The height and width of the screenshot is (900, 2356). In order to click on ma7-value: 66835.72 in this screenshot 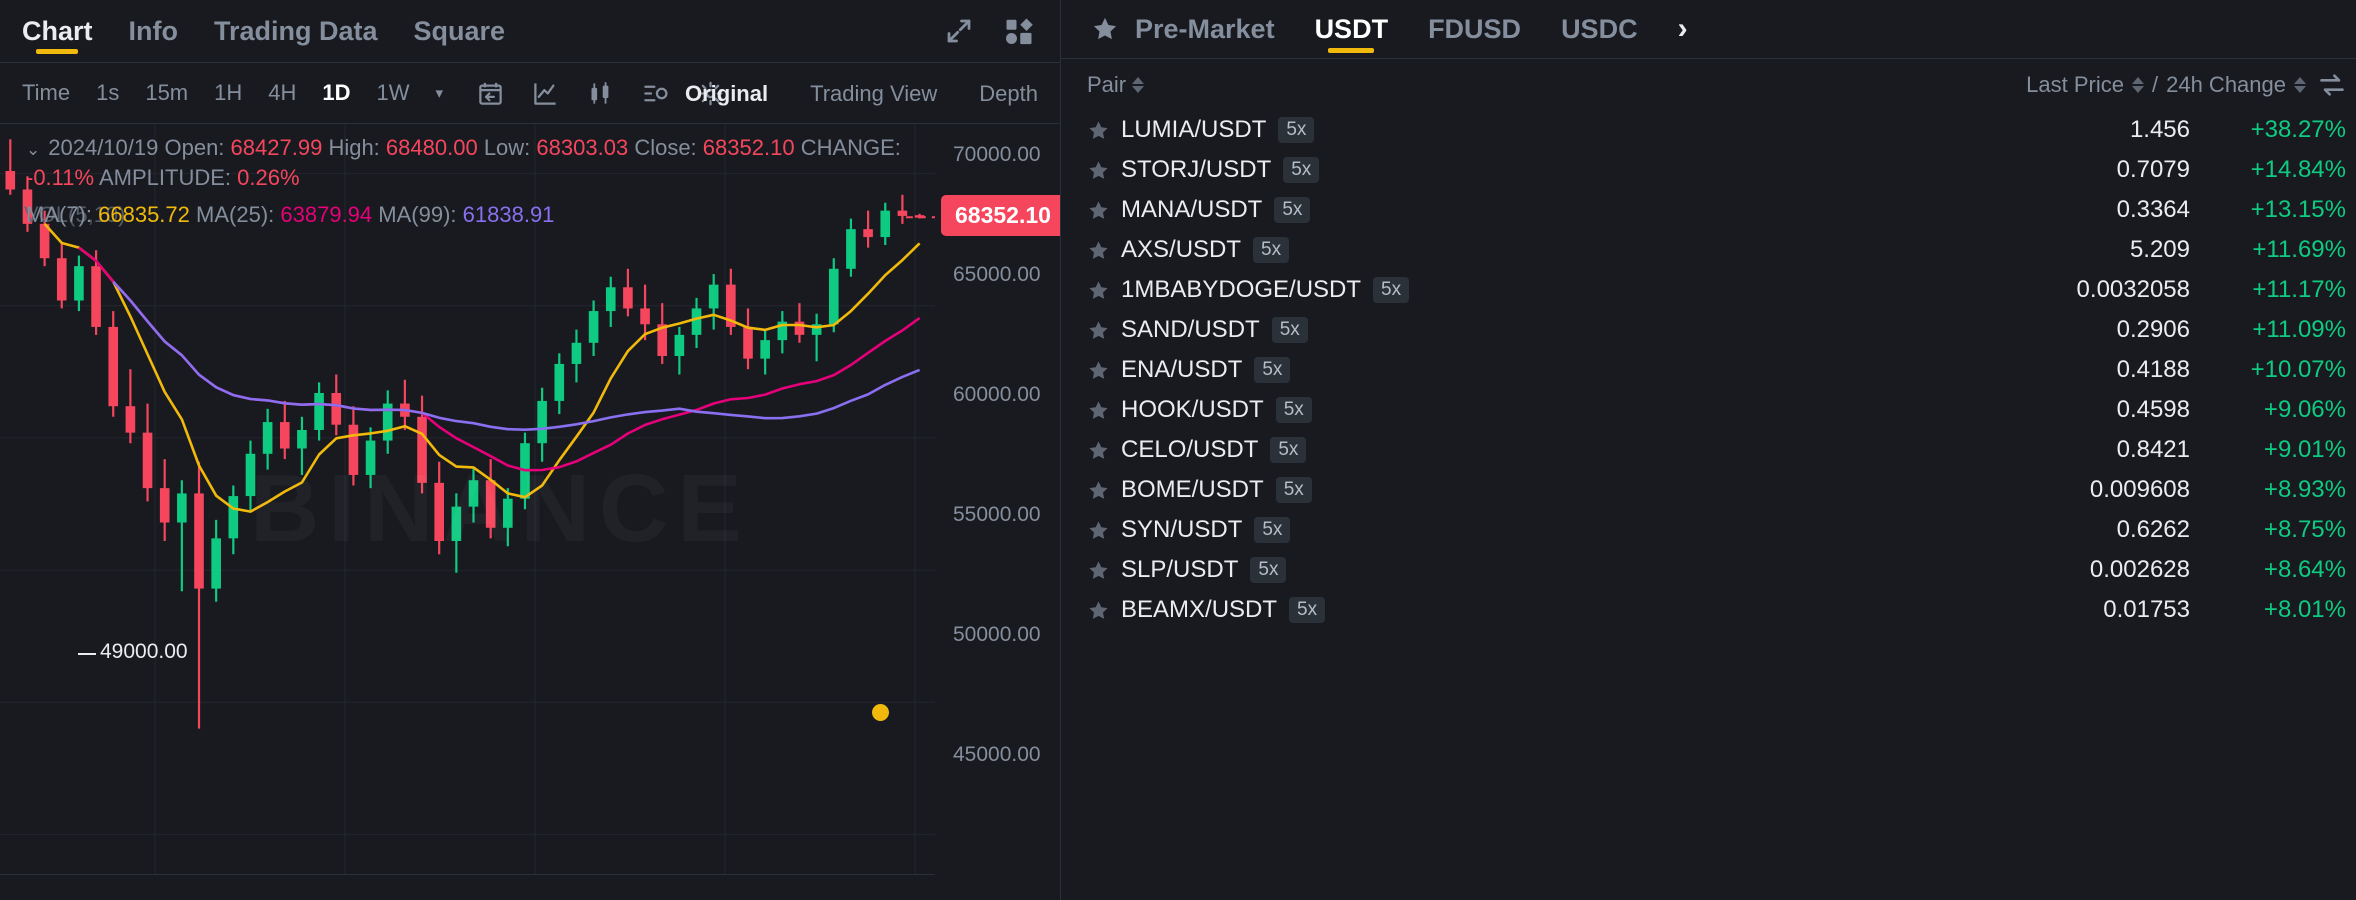, I will do `click(144, 214)`.